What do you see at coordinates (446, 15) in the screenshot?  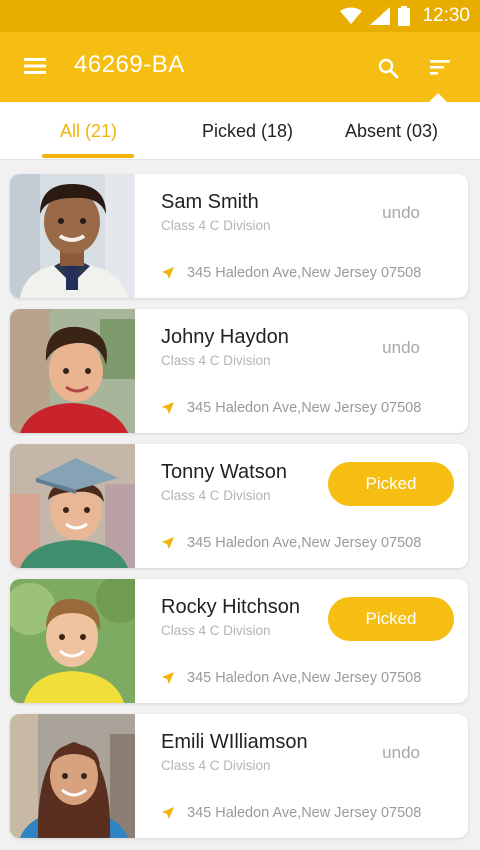 I see `status-time: 12:30` at bounding box center [446, 15].